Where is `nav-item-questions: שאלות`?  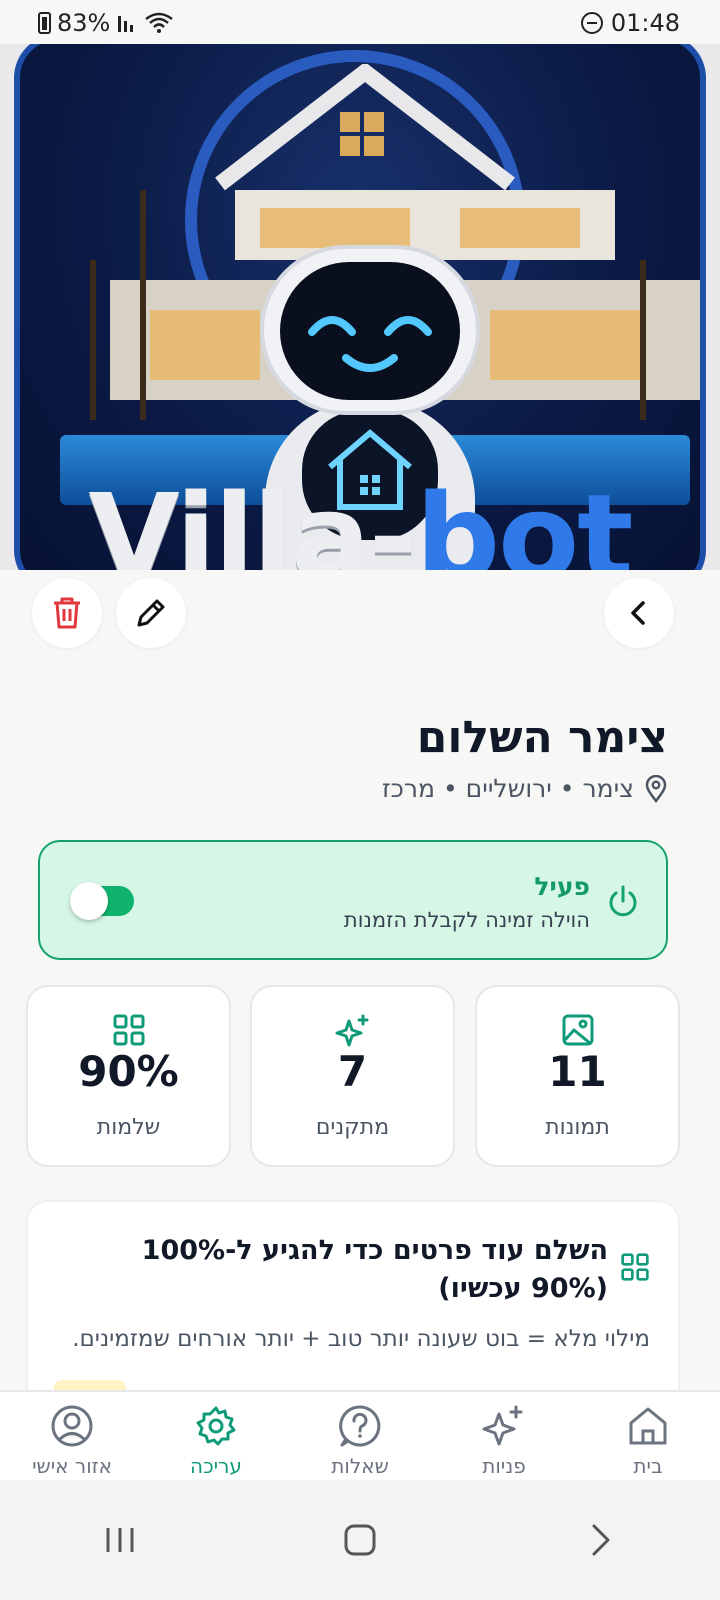
nav-item-questions: שאלות is located at coordinates (360, 1436).